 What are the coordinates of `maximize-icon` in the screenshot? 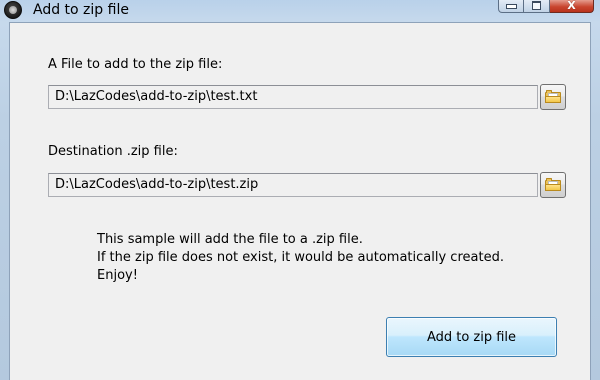 It's located at (536, 6).